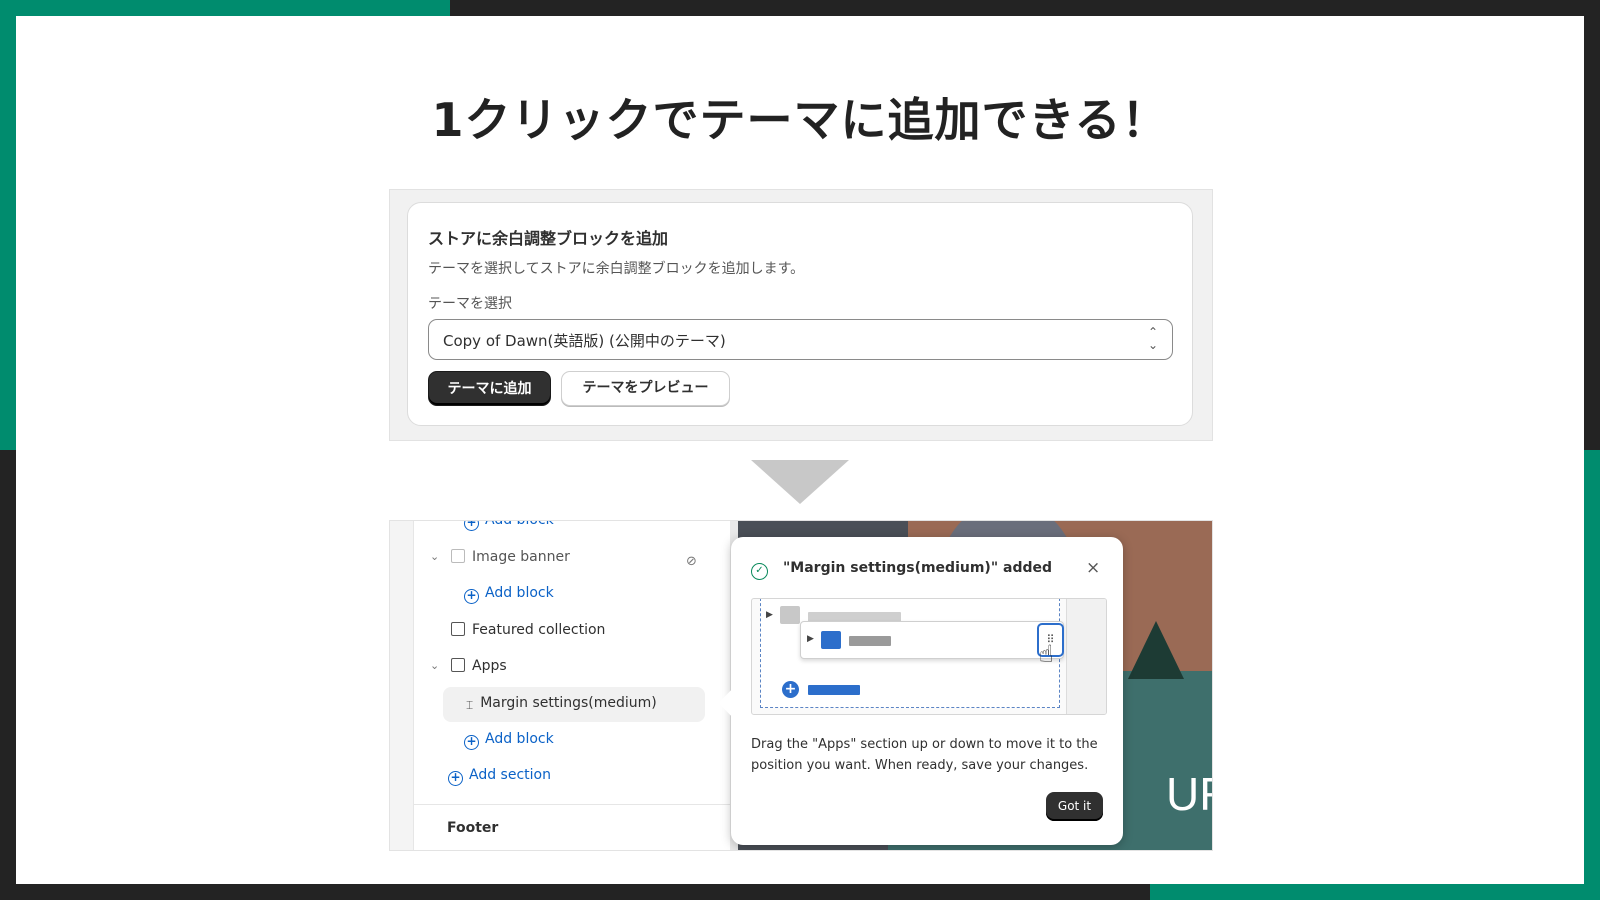 The height and width of the screenshot is (900, 1600). I want to click on illustration-gray-square, so click(790, 615).